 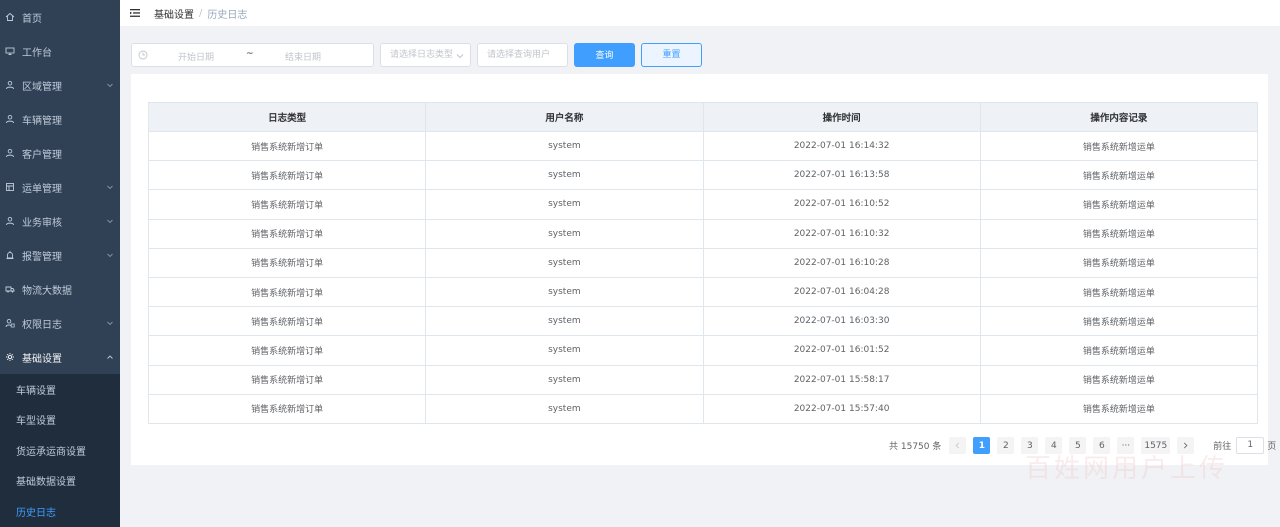 I want to click on sidebar-subitem-2: 货运承运商设置, so click(x=60, y=450).